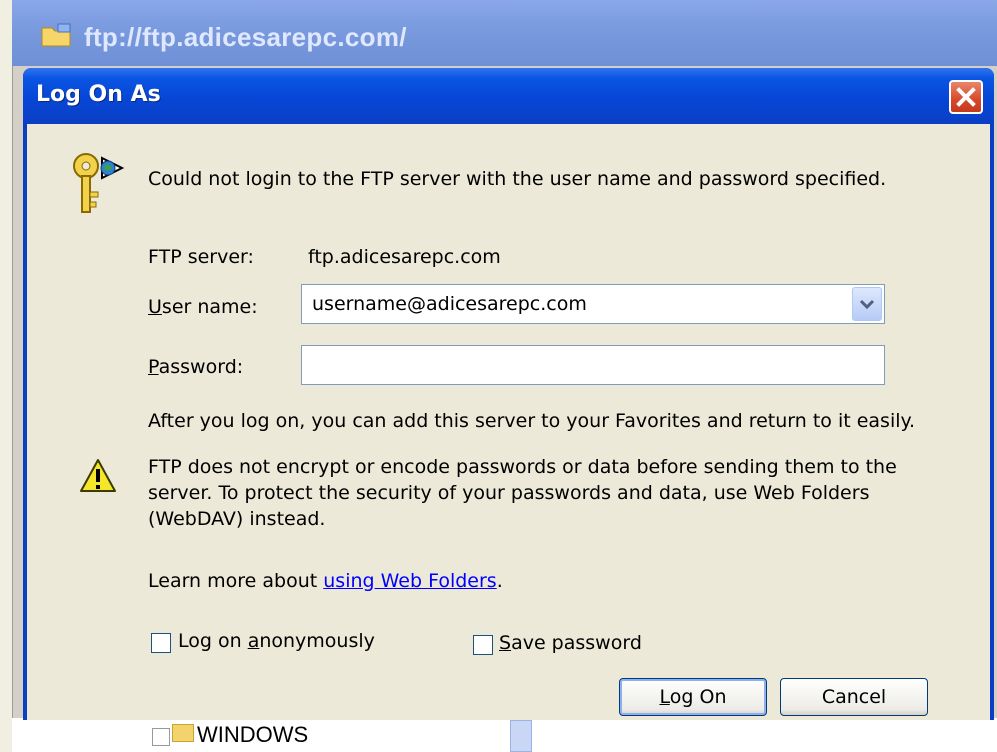  I want to click on web-folders-link: using Web Folders, so click(409, 581).